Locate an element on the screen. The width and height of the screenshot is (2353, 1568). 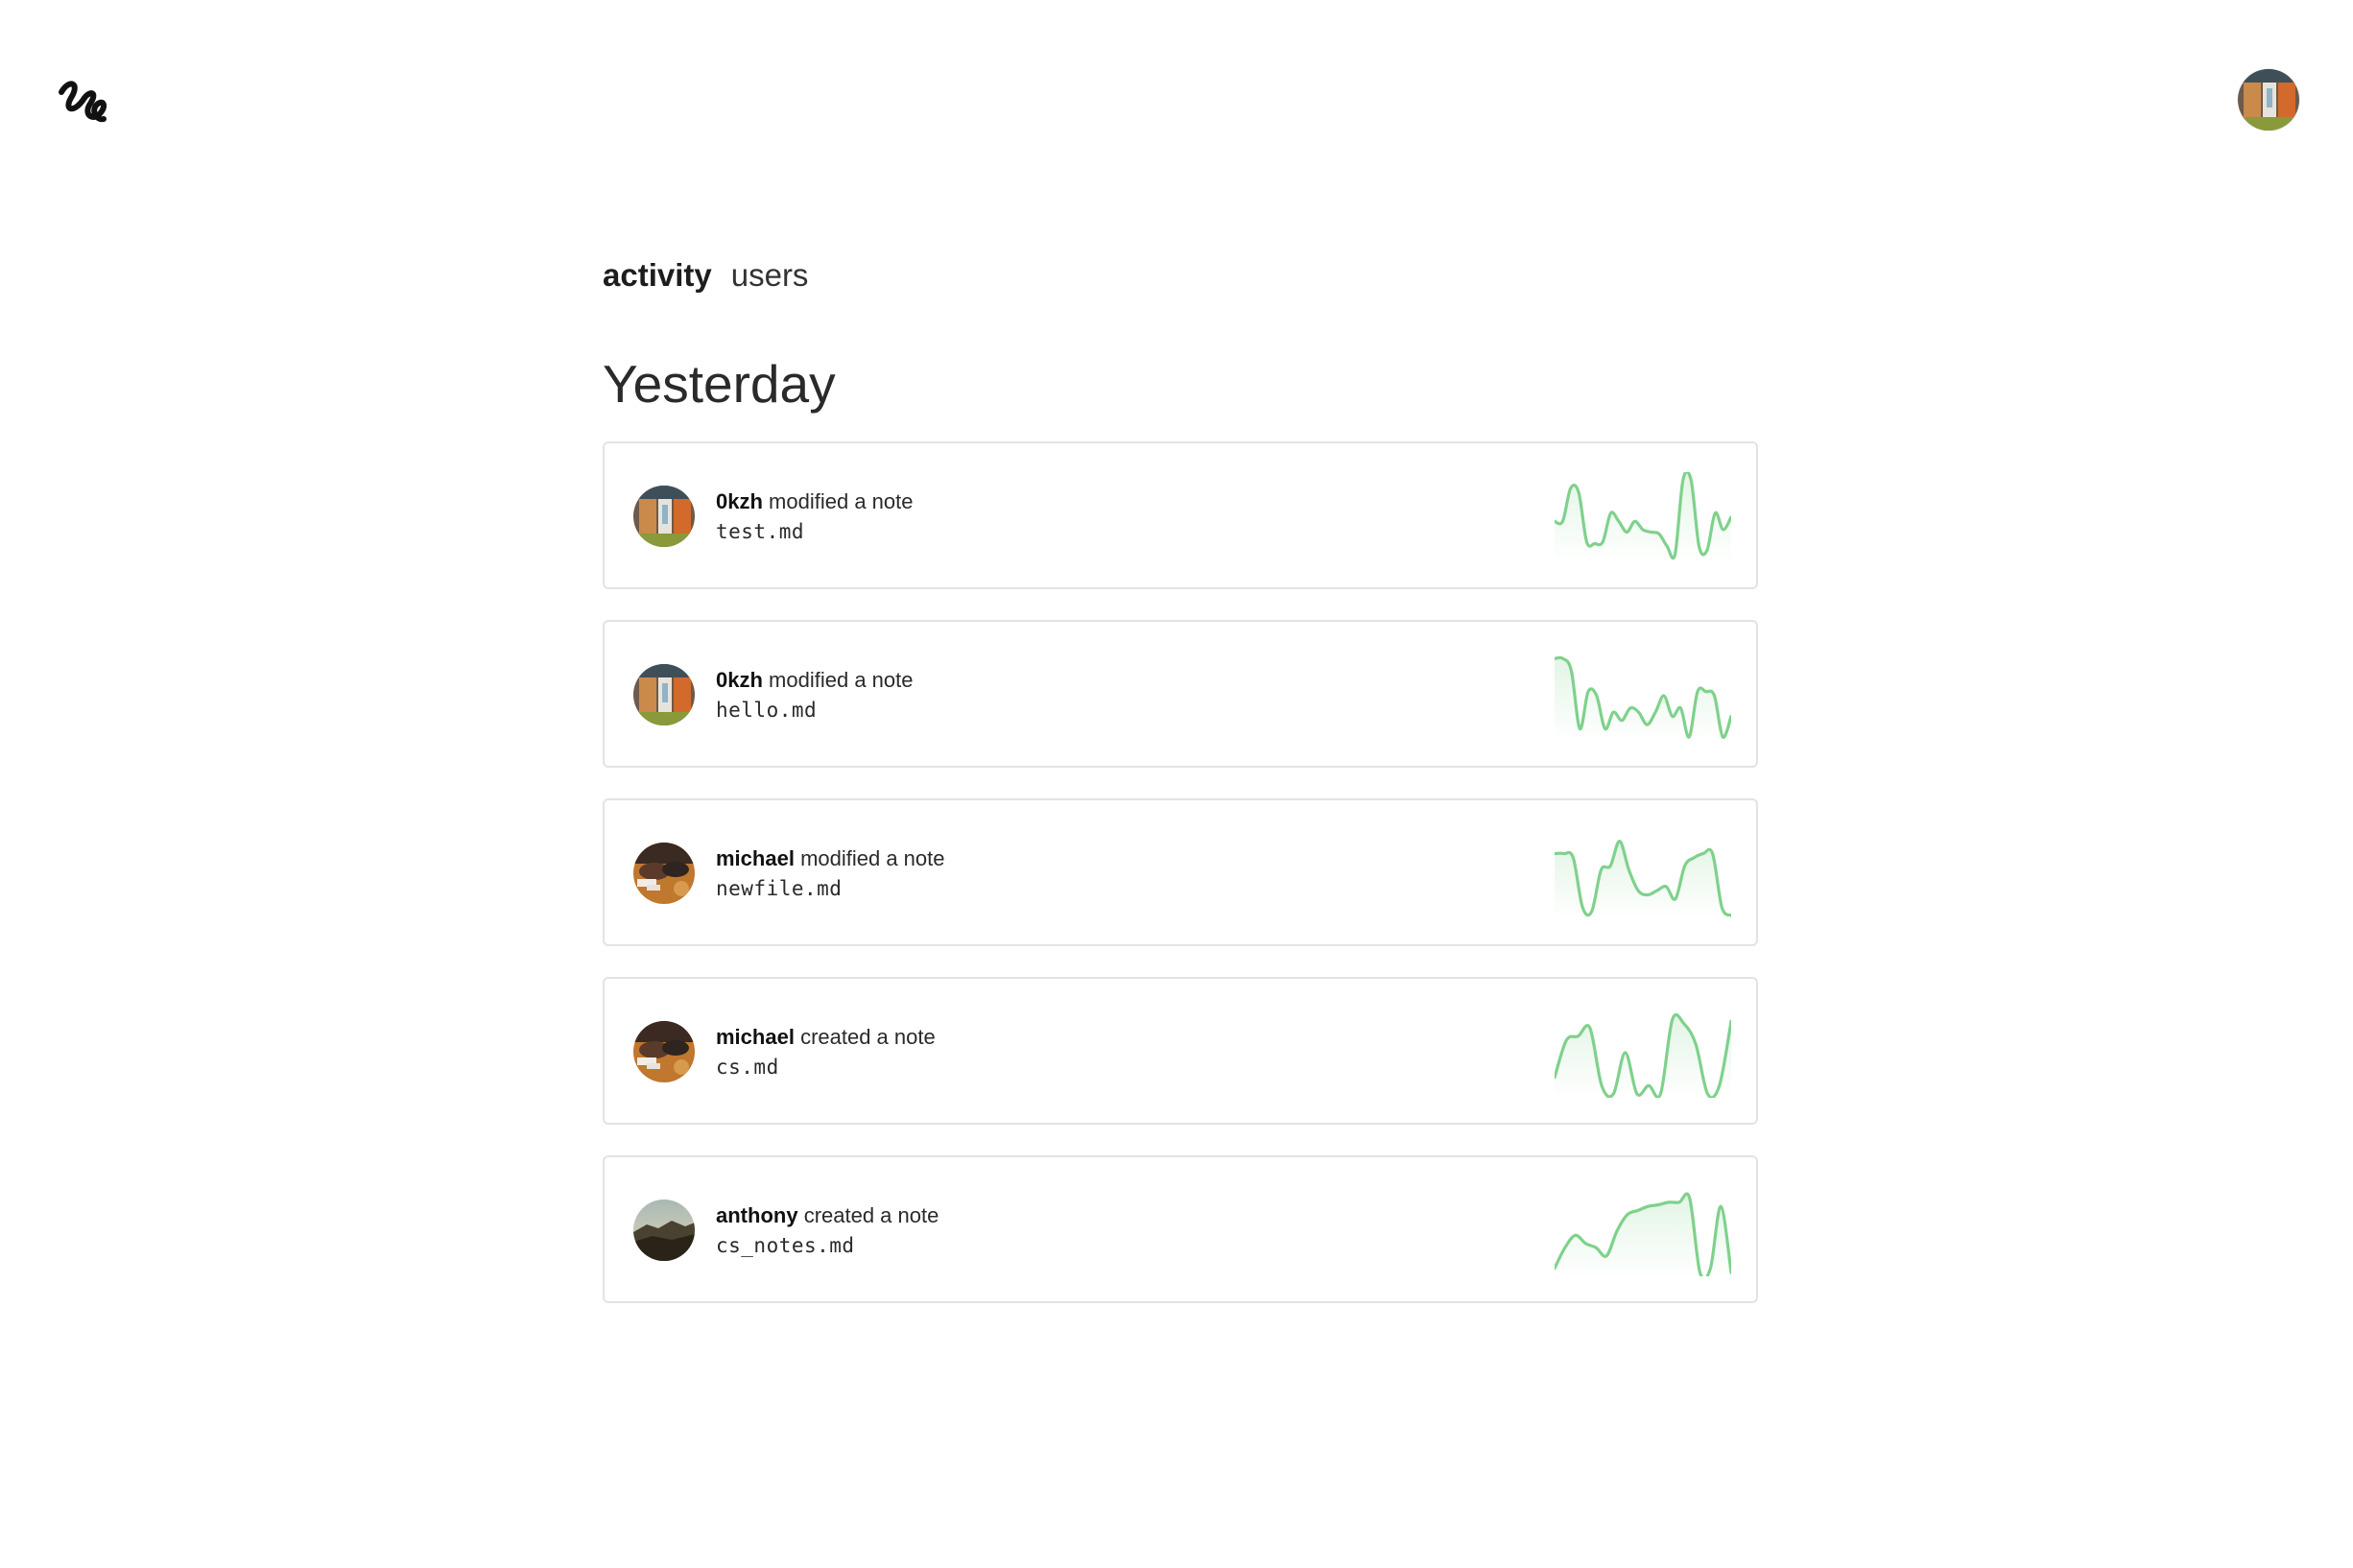
activity-text: michael modified a note newfile.md is located at coordinates (830, 874).